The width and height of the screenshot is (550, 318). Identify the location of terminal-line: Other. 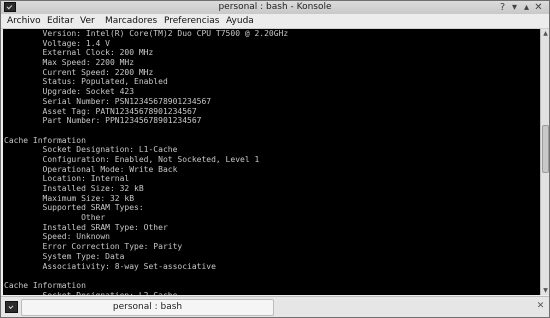
(55, 218).